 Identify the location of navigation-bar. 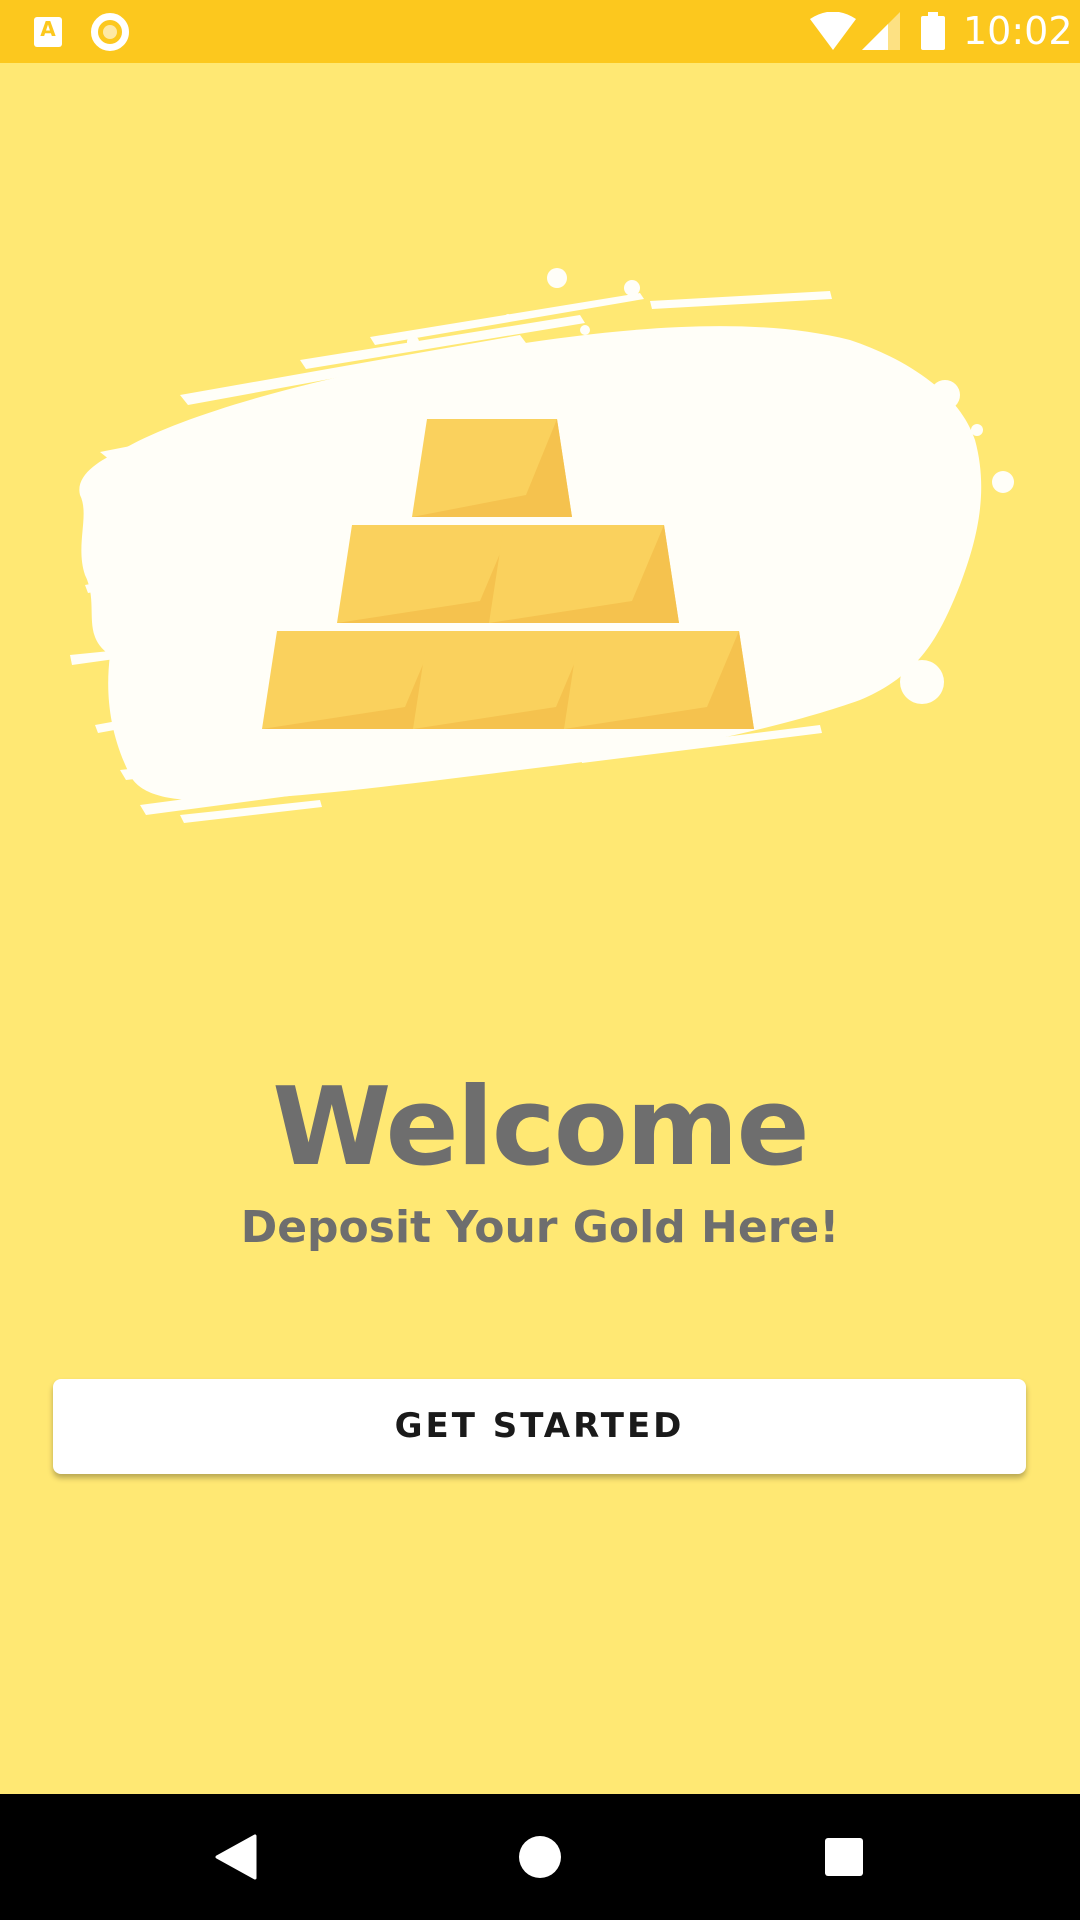
(540, 1857).